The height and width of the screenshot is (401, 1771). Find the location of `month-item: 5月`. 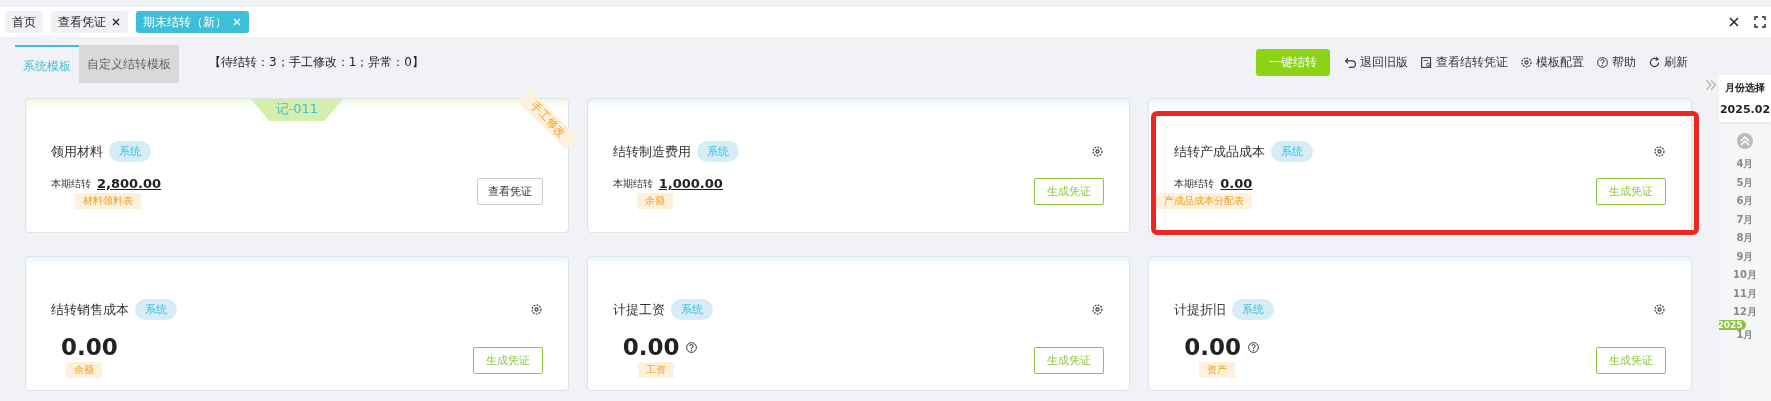

month-item: 5月 is located at coordinates (1745, 182).